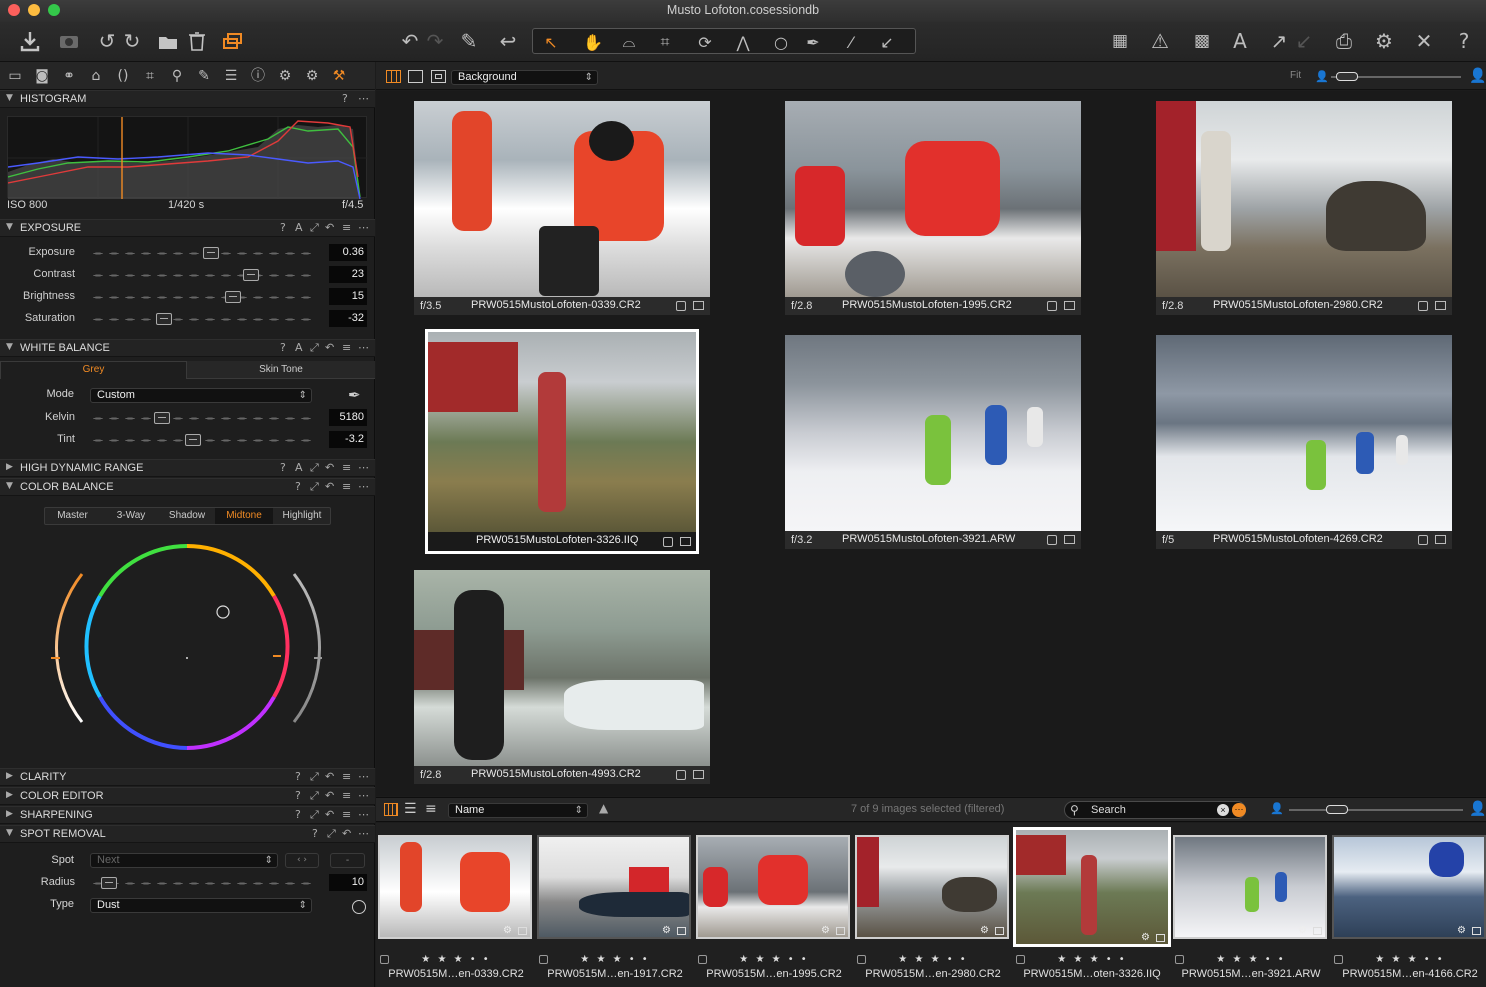 Image resolution: width=1486 pixels, height=987 pixels. What do you see at coordinates (204, 76) in the screenshot?
I see `local-adjust-tab-icon: ✎` at bounding box center [204, 76].